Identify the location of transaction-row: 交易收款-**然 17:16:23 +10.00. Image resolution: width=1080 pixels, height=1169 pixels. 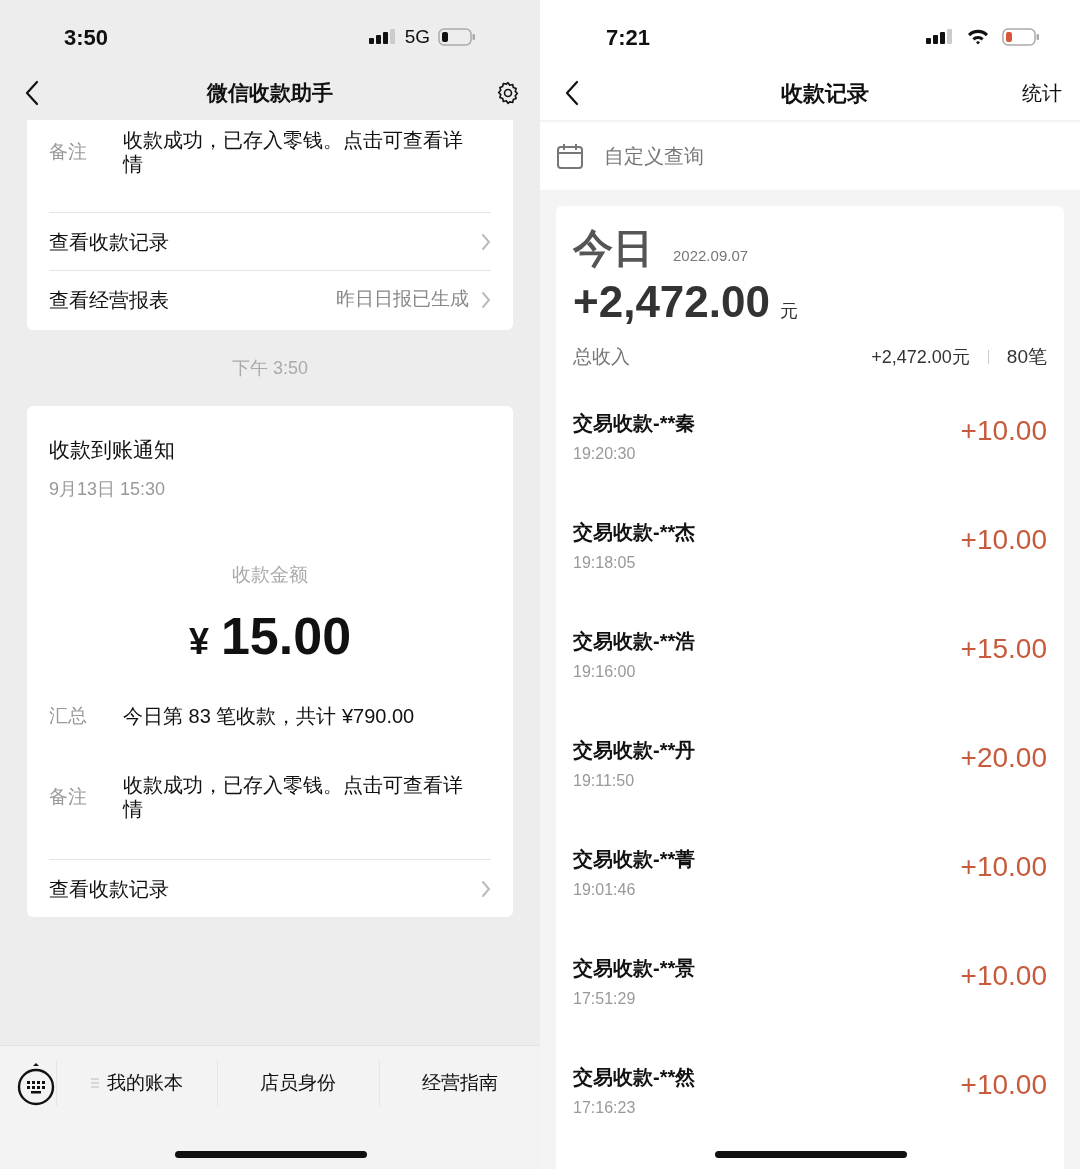
(810, 1100).